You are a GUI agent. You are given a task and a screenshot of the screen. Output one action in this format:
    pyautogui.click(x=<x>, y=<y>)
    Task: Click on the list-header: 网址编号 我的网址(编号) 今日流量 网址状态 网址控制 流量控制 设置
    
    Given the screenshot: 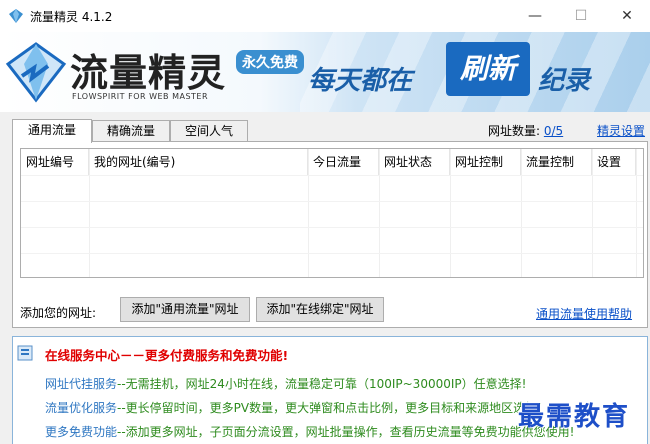 What is the action you would take?
    pyautogui.click(x=332, y=162)
    